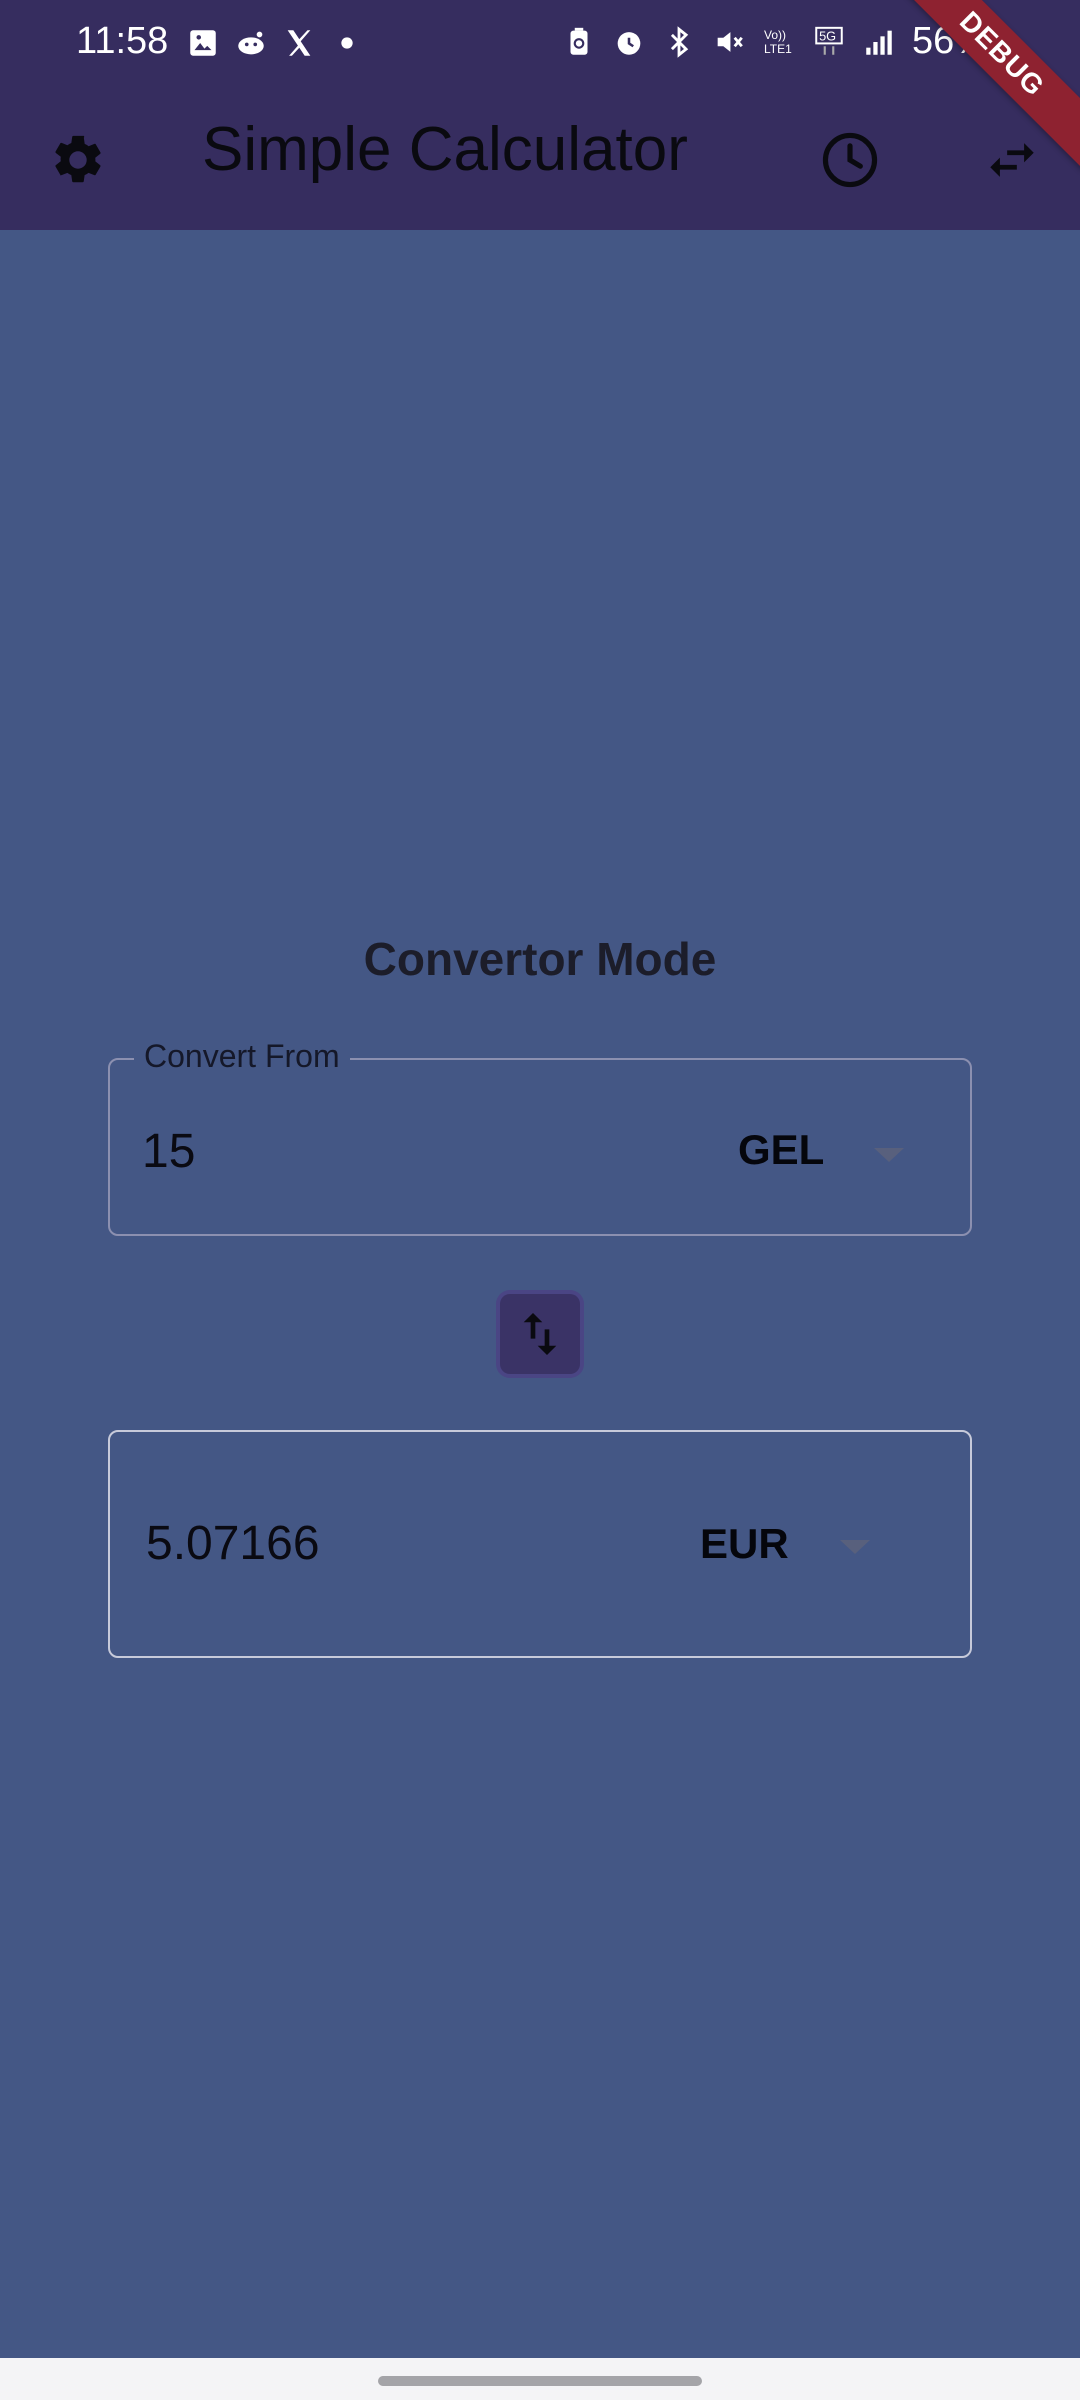  Describe the element at coordinates (203, 43) in the screenshot. I see `gallery-icon` at that location.